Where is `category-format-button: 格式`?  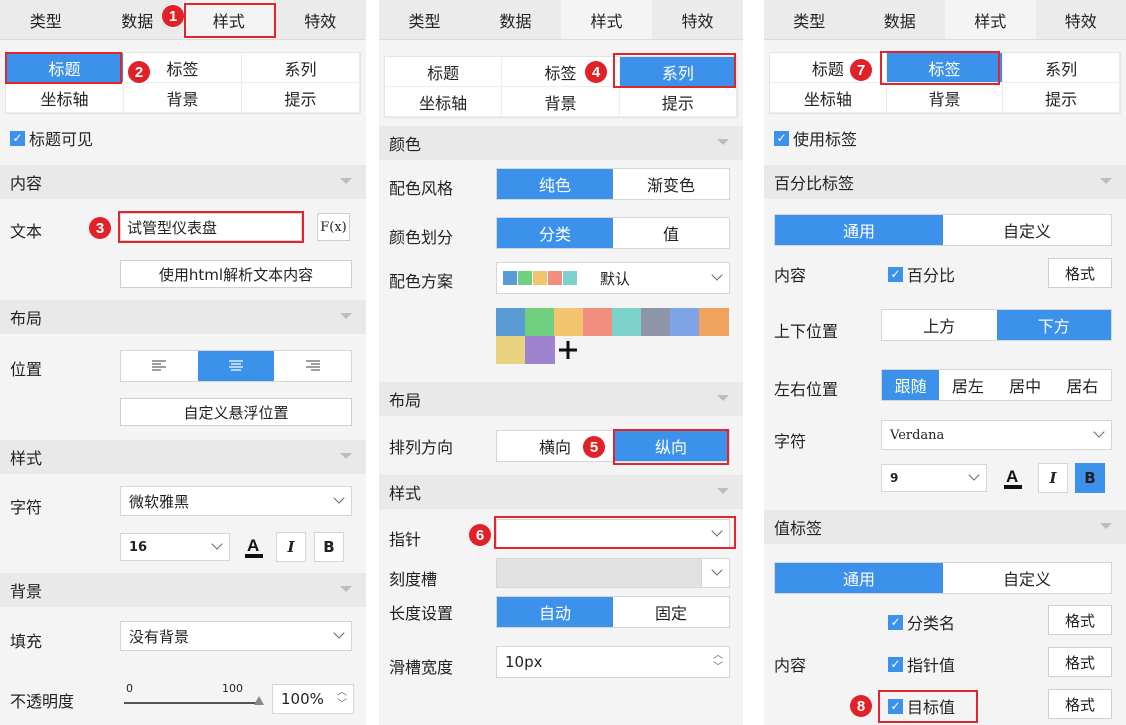 category-format-button: 格式 is located at coordinates (1080, 620).